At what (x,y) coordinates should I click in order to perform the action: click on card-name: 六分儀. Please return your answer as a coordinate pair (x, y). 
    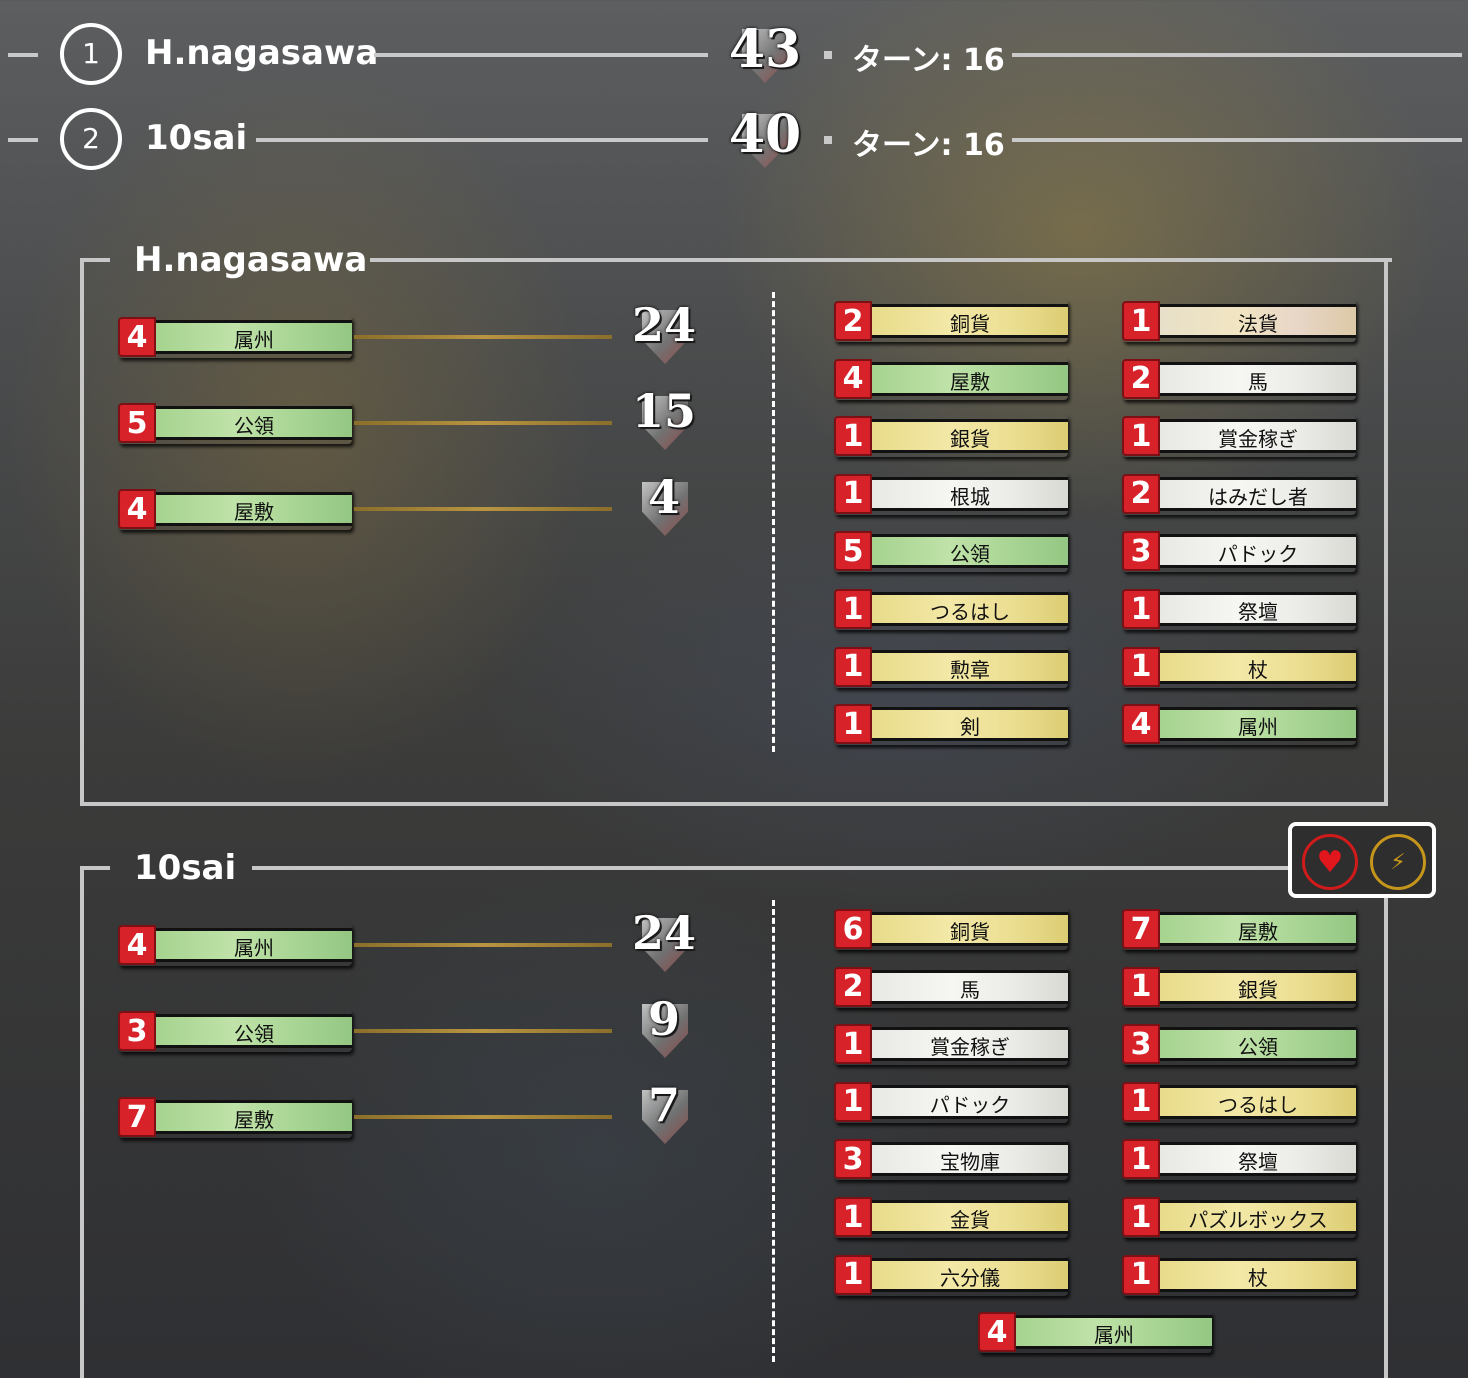
    Looking at the image, I should click on (970, 1274).